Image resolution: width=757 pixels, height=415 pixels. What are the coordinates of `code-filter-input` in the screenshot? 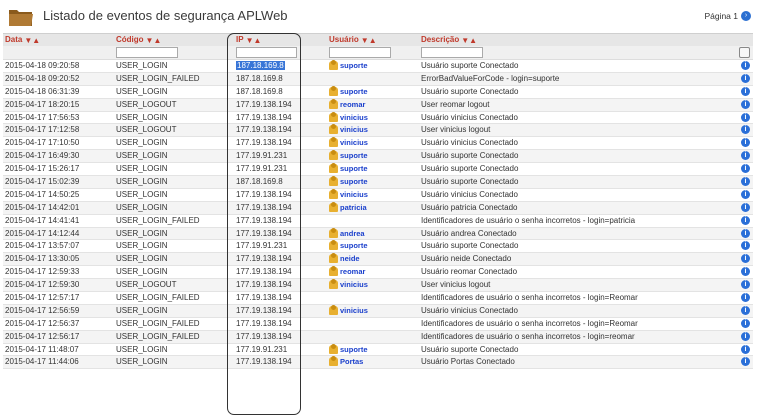 It's located at (147, 52).